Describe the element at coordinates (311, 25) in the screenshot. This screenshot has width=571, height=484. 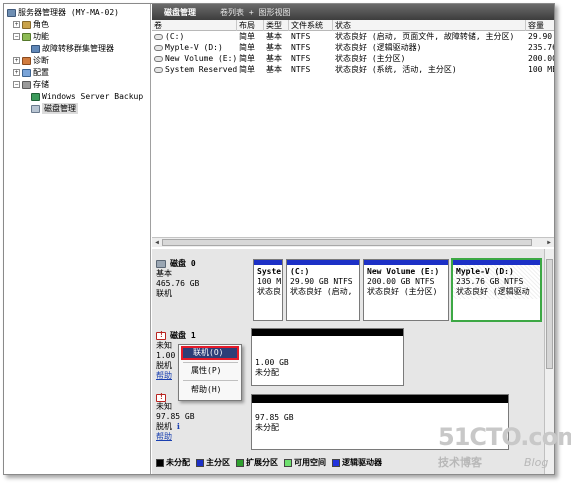
I see `column-header-filesystem: 文件系统` at that location.